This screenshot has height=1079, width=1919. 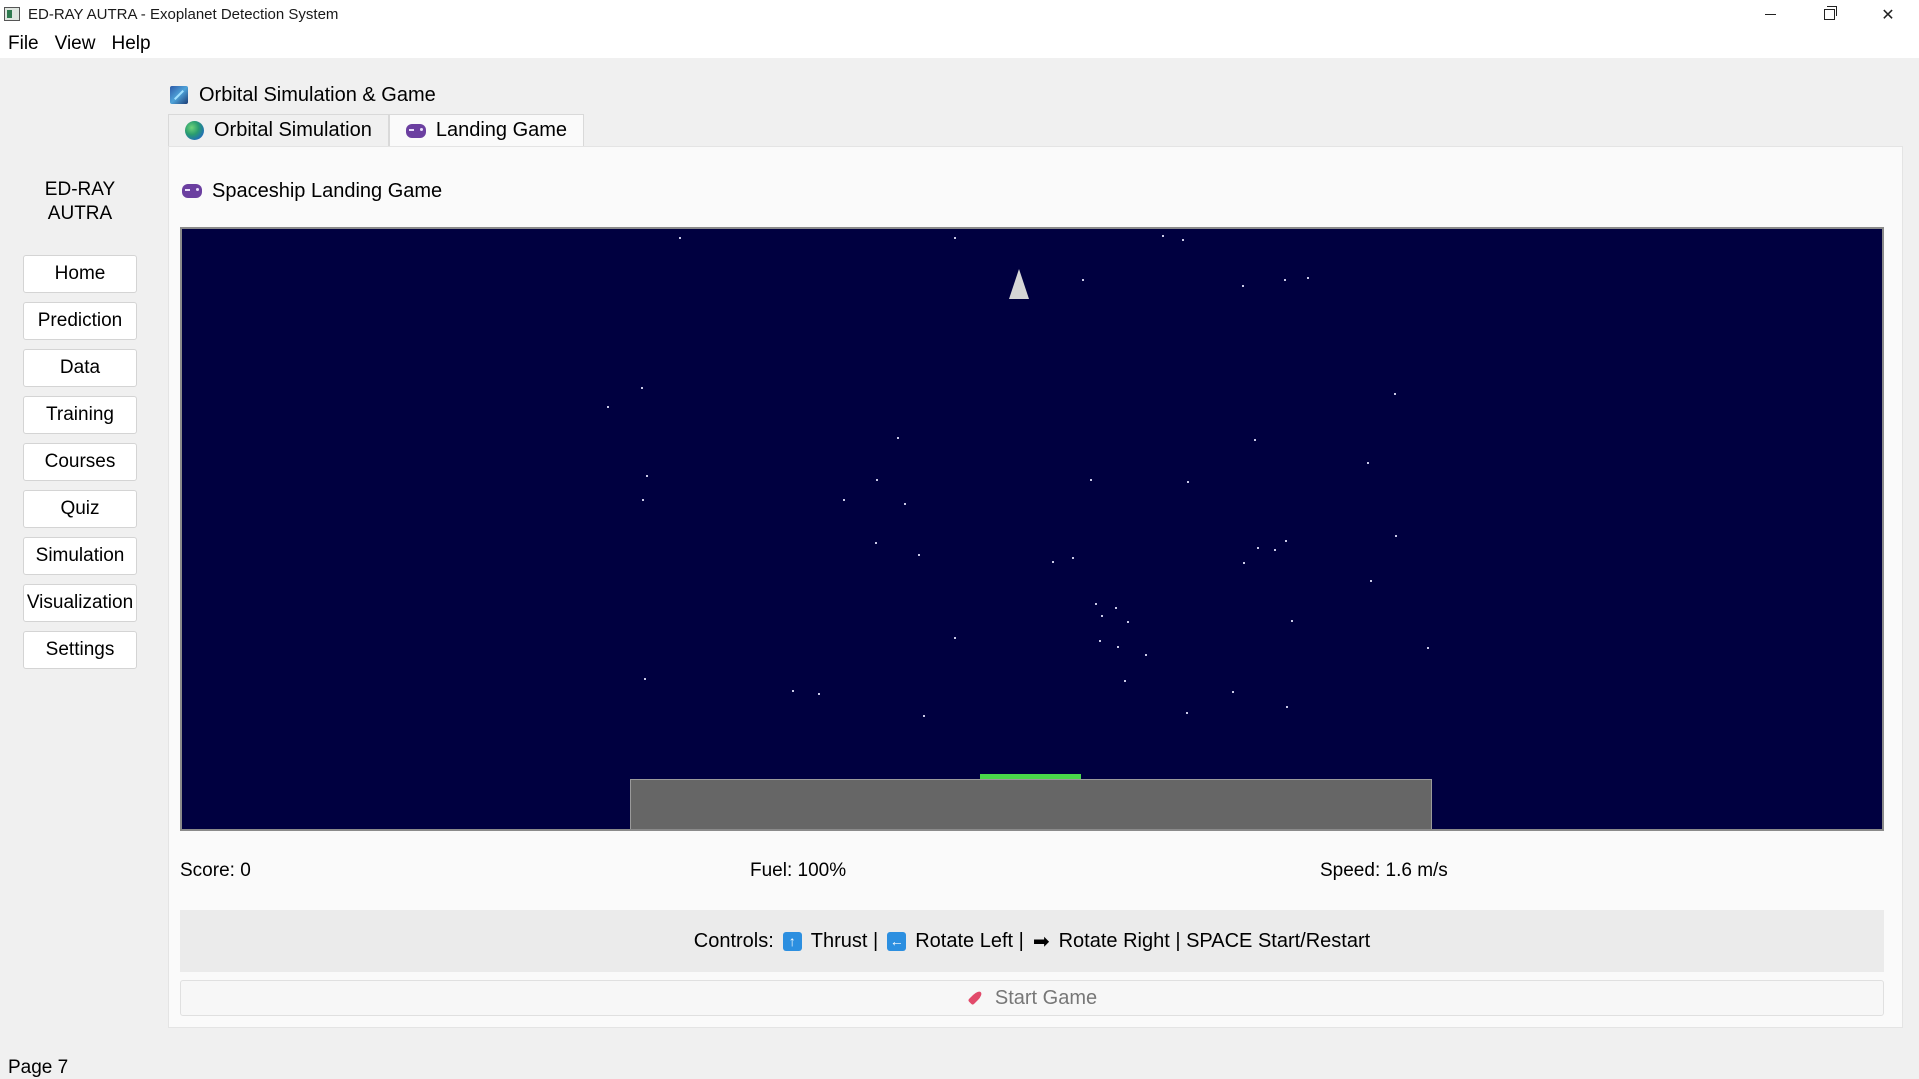 What do you see at coordinates (317, 94) in the screenshot?
I see `group-title: Orbital Simulation & Game` at bounding box center [317, 94].